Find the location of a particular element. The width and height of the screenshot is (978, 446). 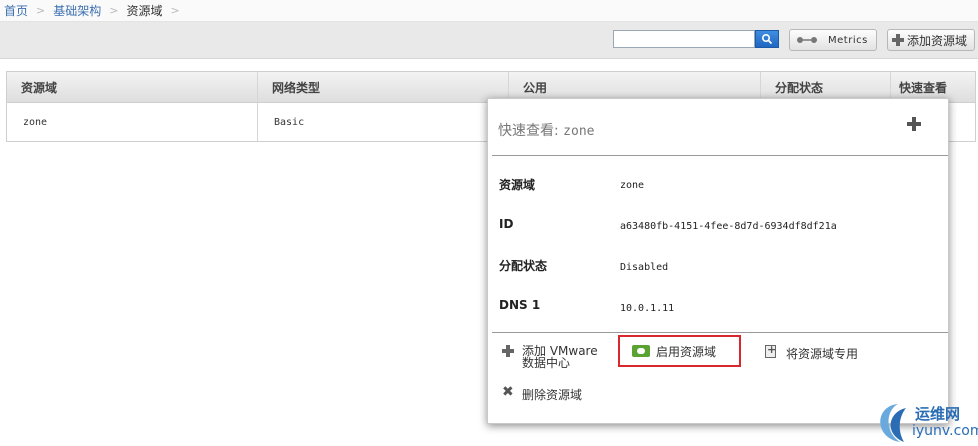

dedicate-zone-action: 将资源域专用 is located at coordinates (812, 352).